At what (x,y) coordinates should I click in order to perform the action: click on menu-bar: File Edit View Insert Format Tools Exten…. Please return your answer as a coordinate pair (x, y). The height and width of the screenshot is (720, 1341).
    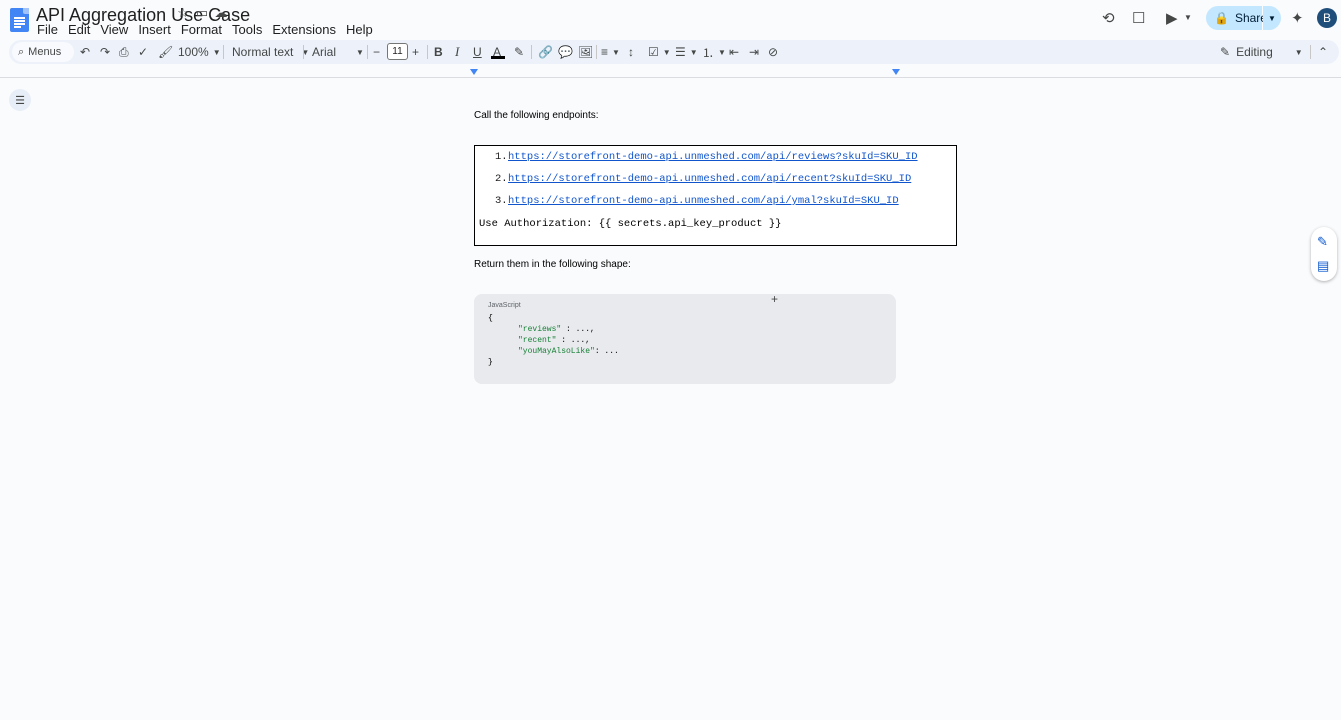
    Looking at the image, I should click on (205, 29).